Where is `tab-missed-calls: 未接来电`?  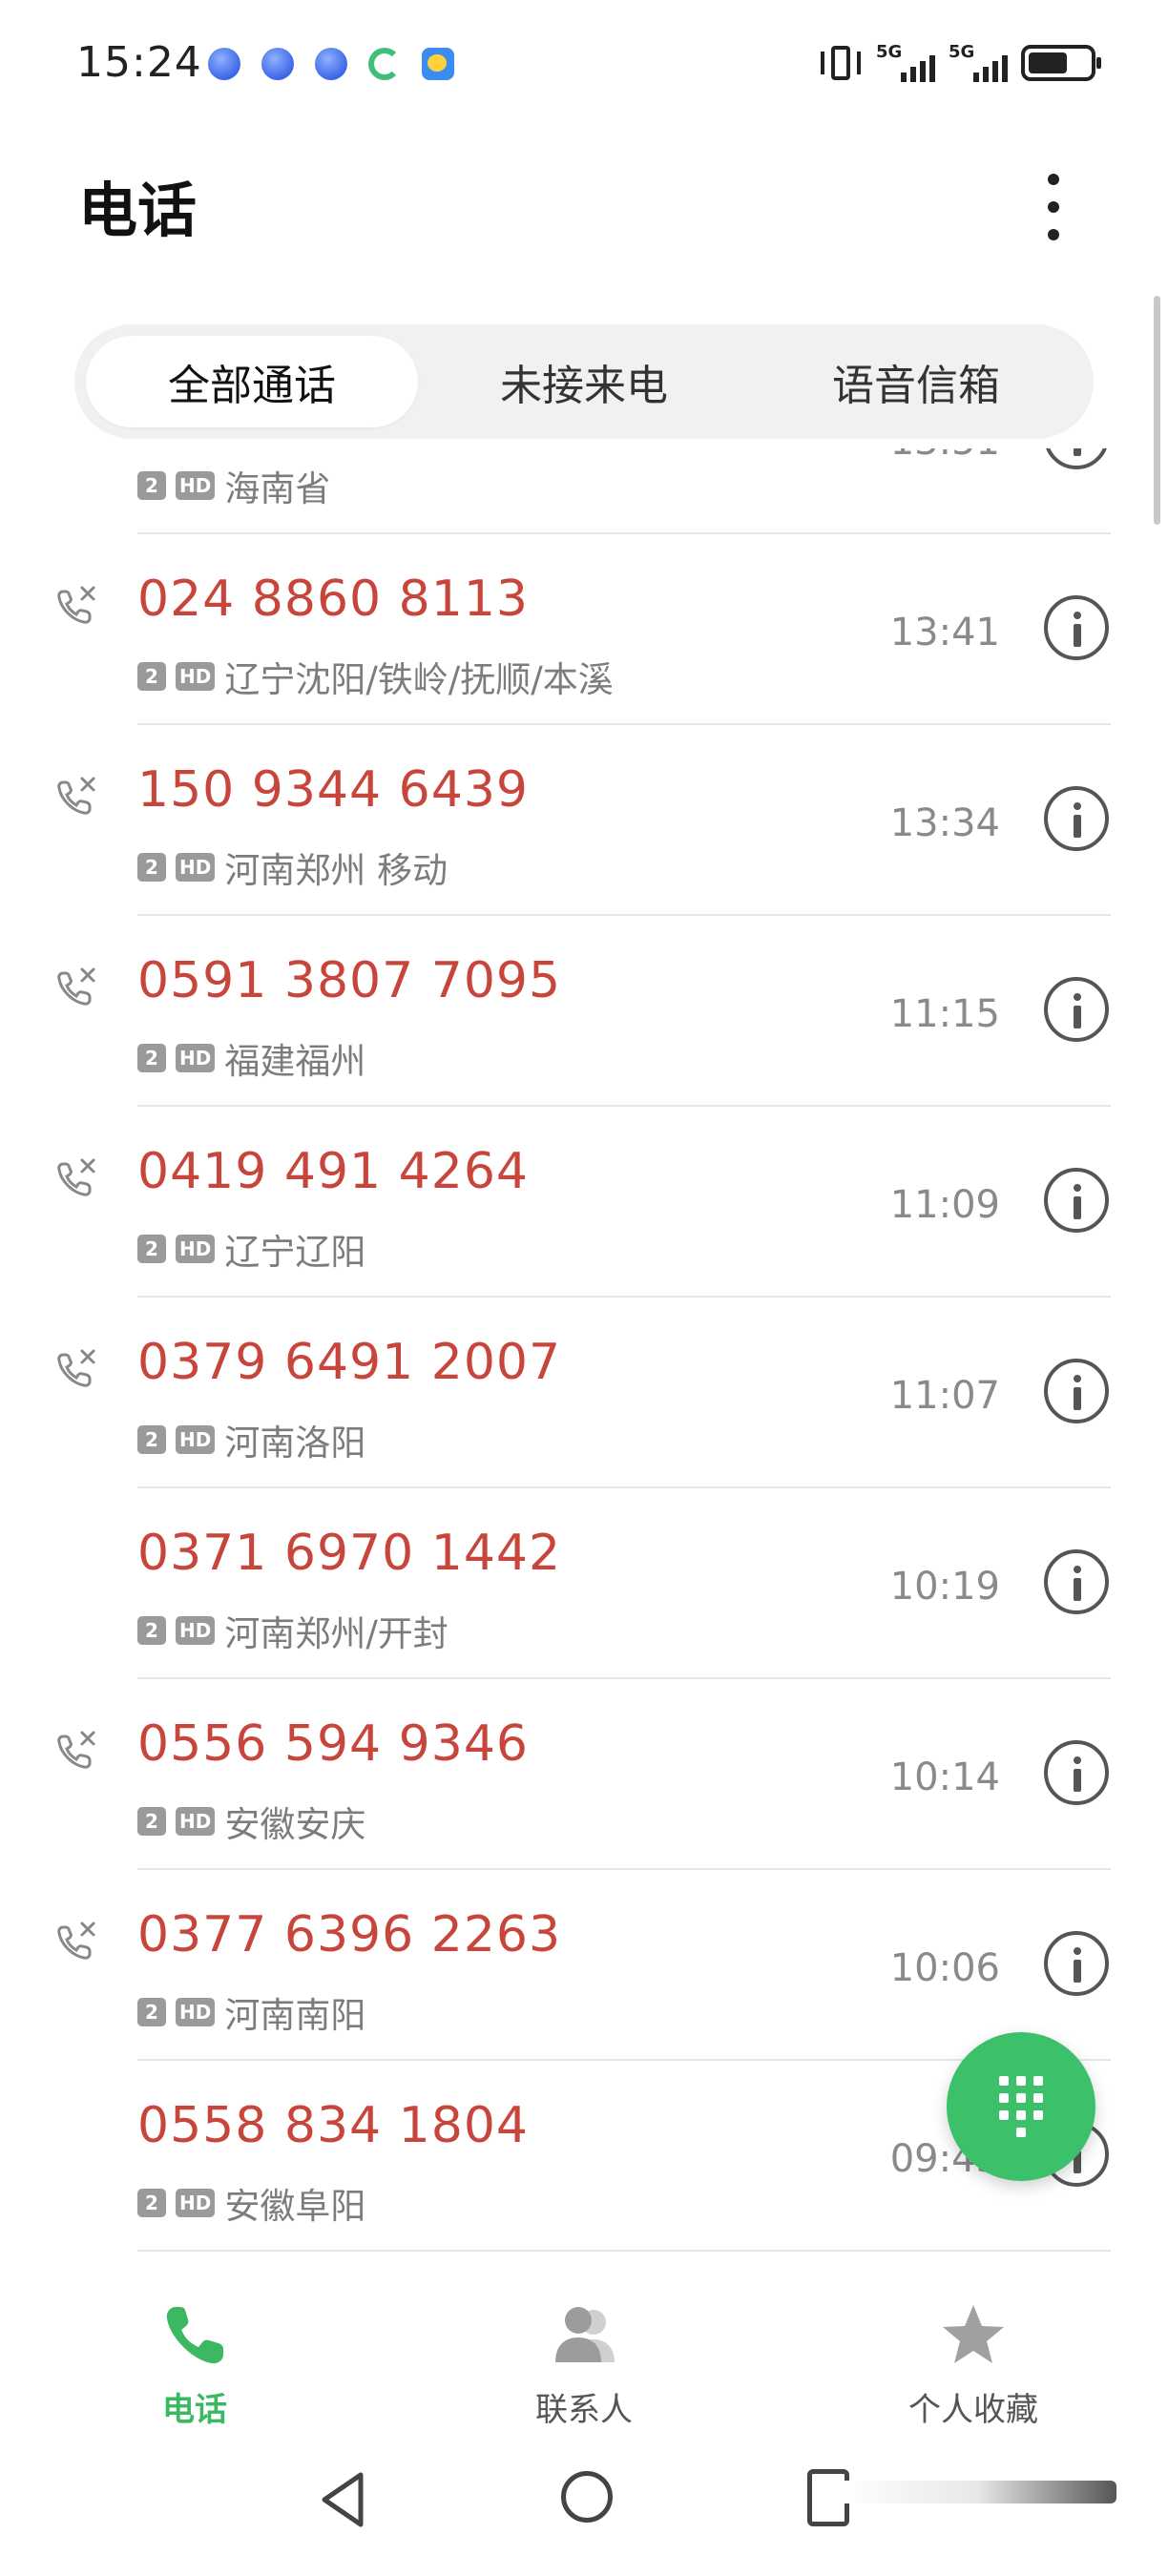 tab-missed-calls: 未接来电 is located at coordinates (584, 381).